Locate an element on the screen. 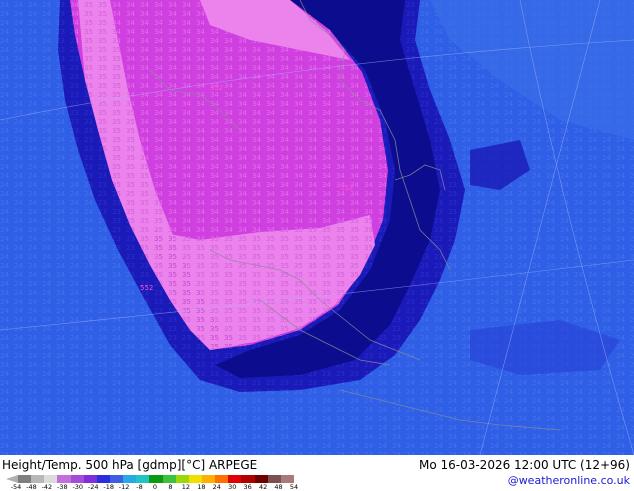  site-credit: @weatheronline.co.uk is located at coordinates (569, 480).